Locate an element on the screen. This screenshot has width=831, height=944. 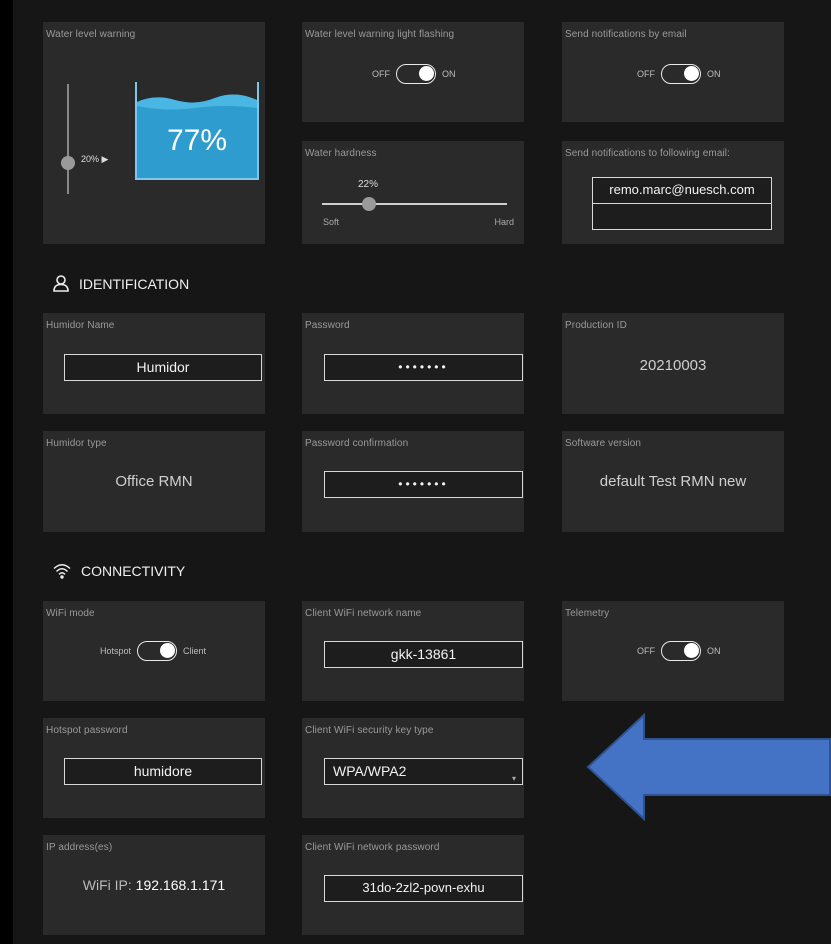
client-network-label: Client WiFi network name is located at coordinates (363, 613).